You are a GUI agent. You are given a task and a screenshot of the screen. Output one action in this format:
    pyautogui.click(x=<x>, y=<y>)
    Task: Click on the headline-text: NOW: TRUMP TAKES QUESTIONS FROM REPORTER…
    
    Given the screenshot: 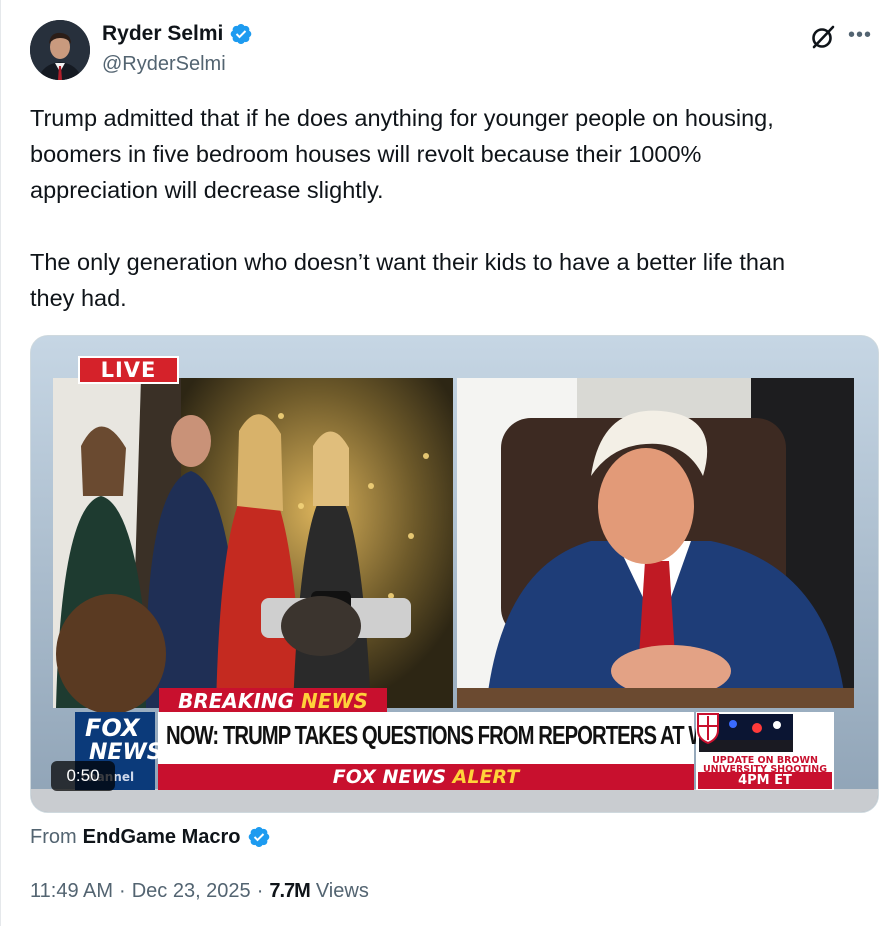 What is the action you would take?
    pyautogui.click(x=443, y=735)
    